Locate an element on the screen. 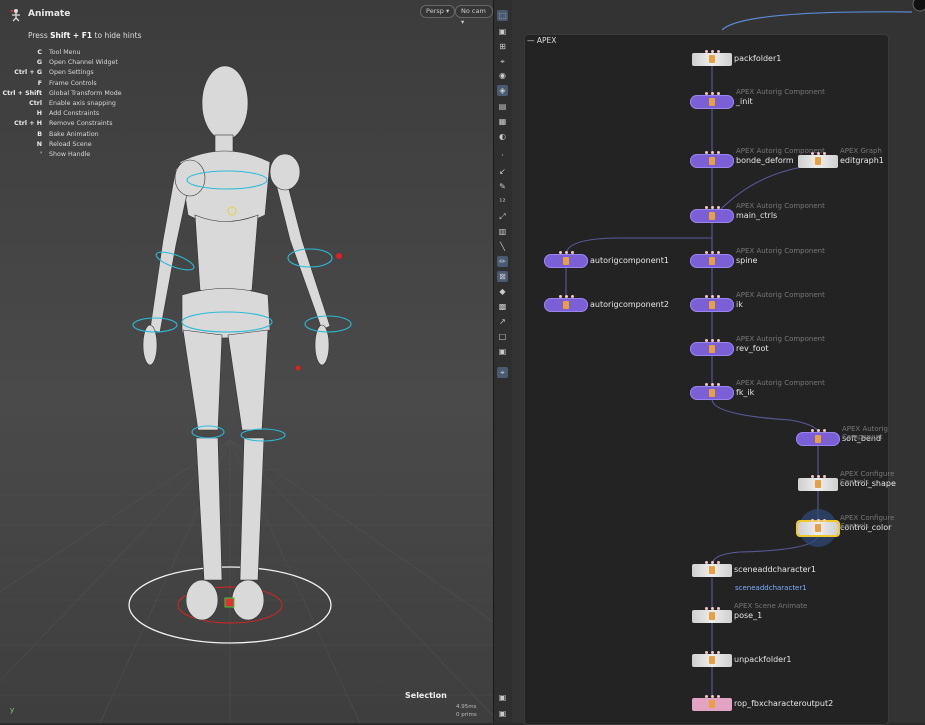  node-autorigcomponent1 is located at coordinates (566, 261).